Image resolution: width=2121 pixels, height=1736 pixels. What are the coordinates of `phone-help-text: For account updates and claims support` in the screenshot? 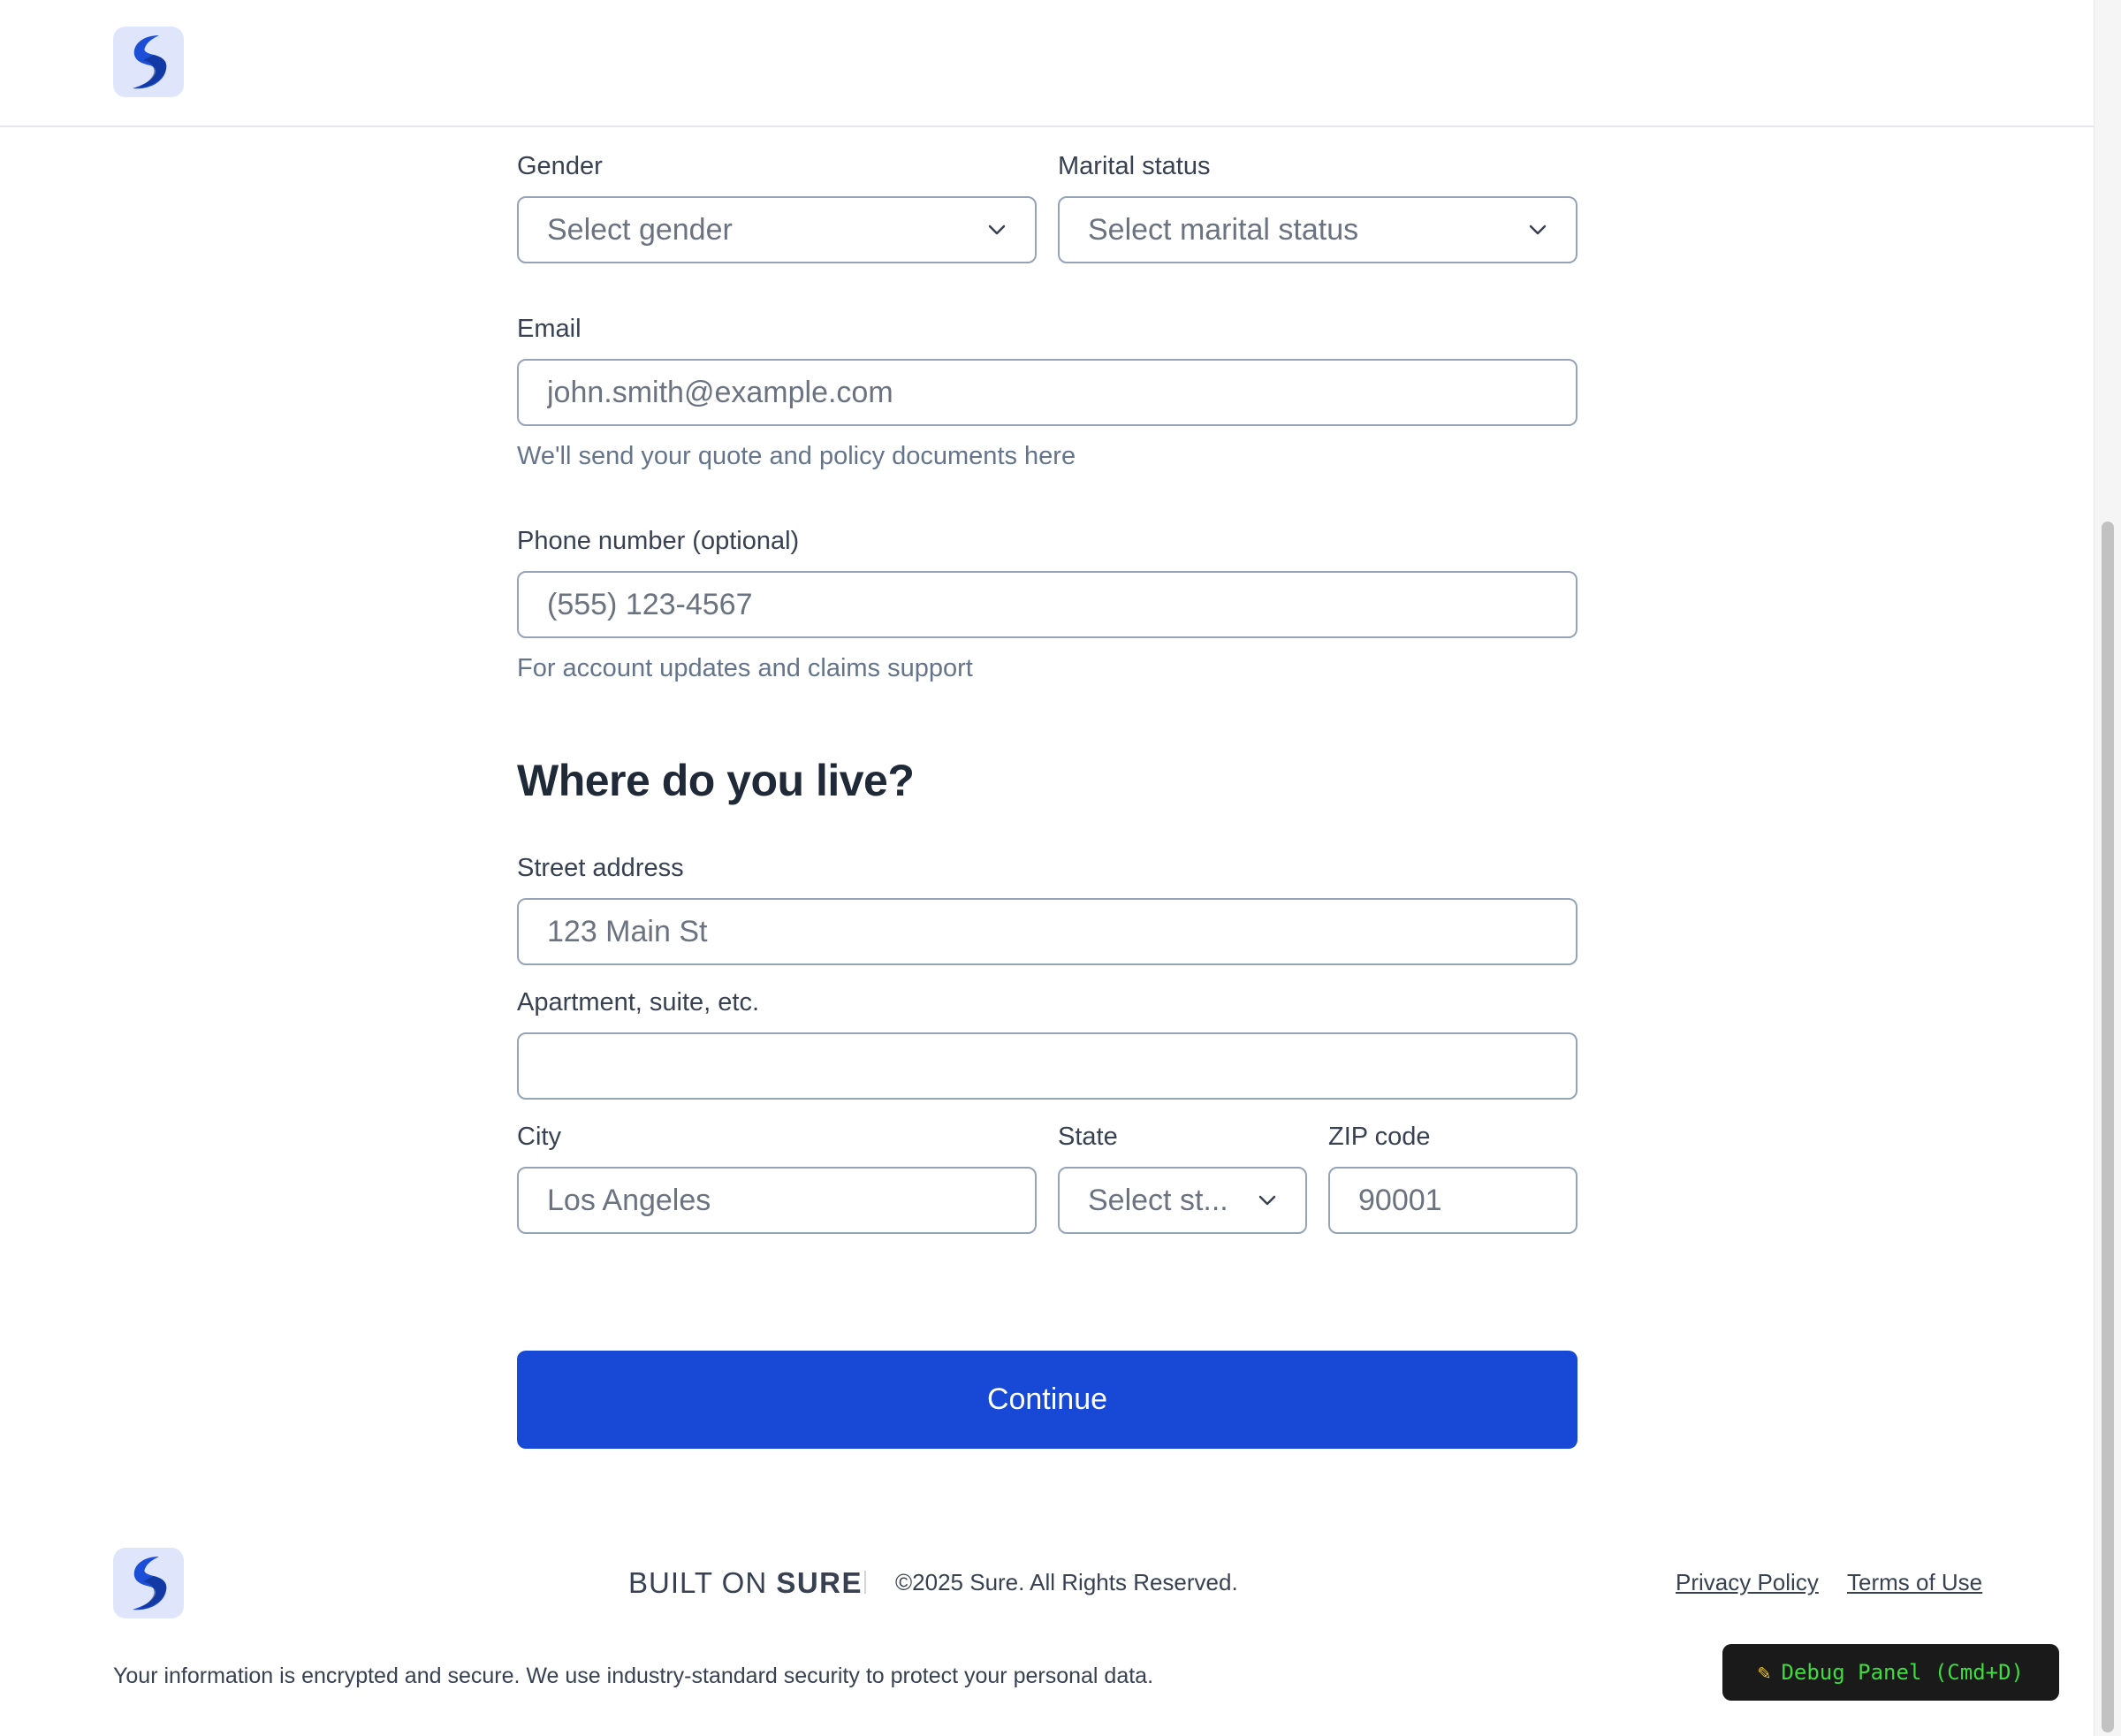 It's located at (745, 668).